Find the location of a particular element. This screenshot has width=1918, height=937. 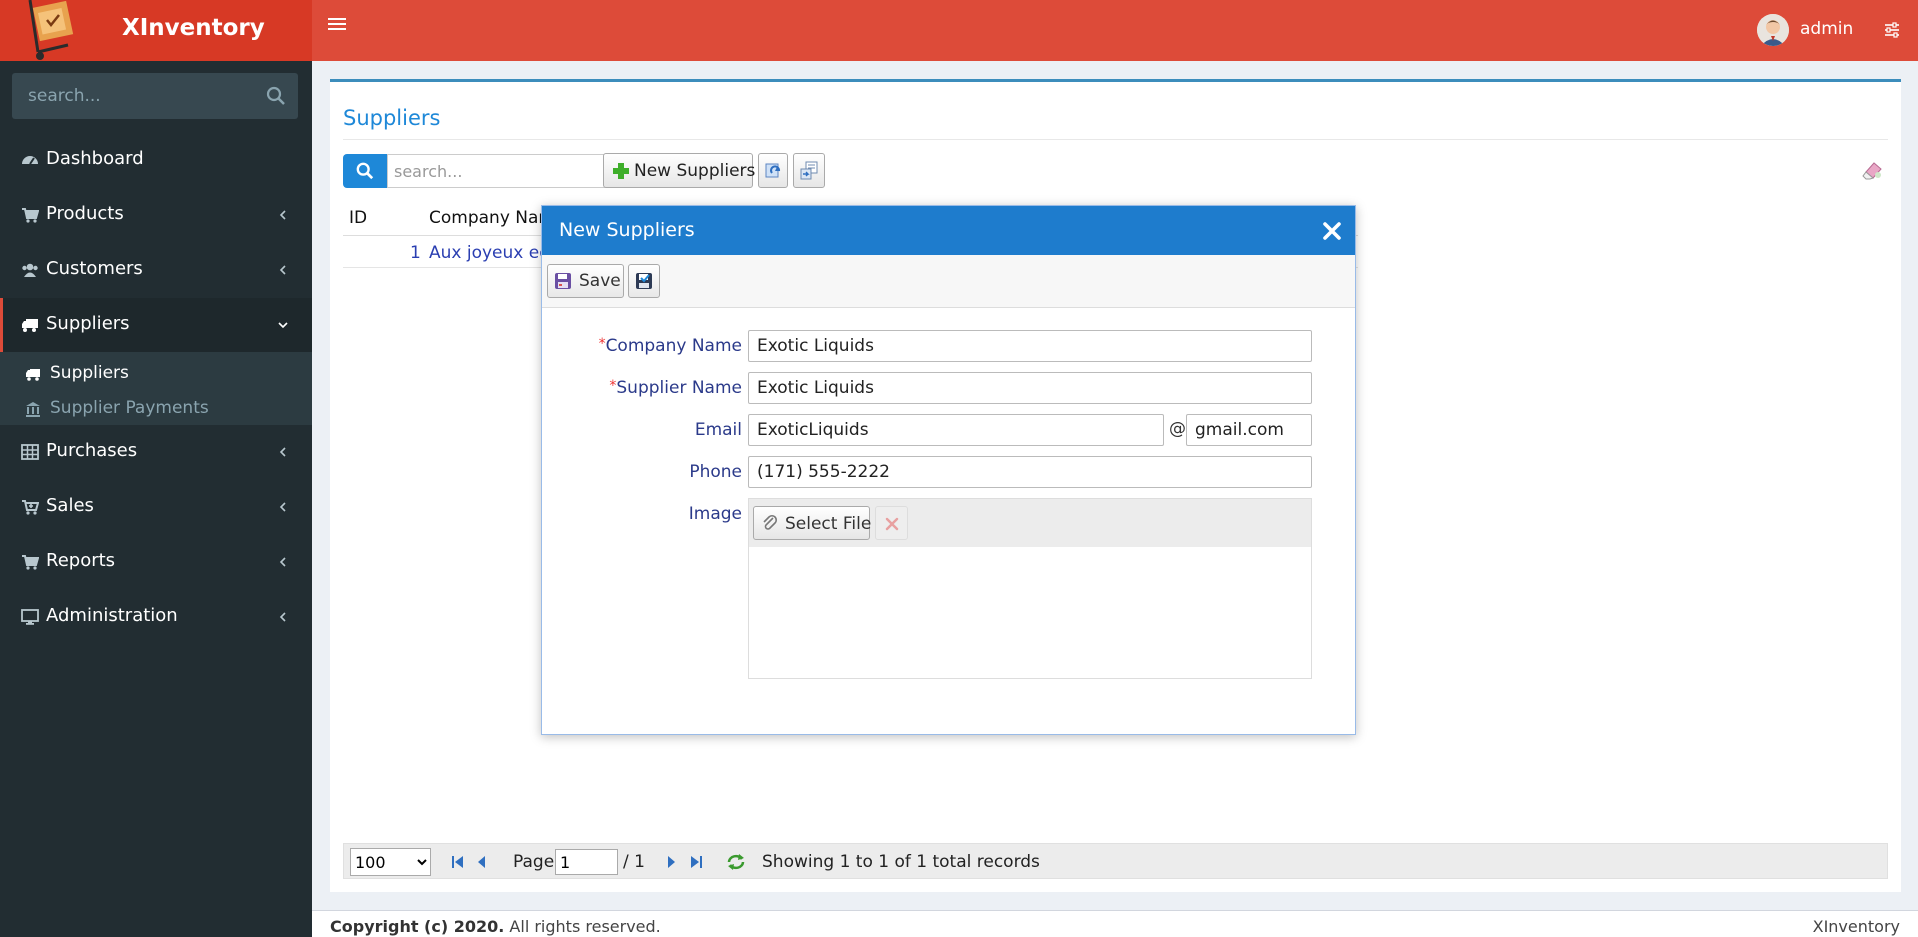

email-label: Email is located at coordinates (718, 430).